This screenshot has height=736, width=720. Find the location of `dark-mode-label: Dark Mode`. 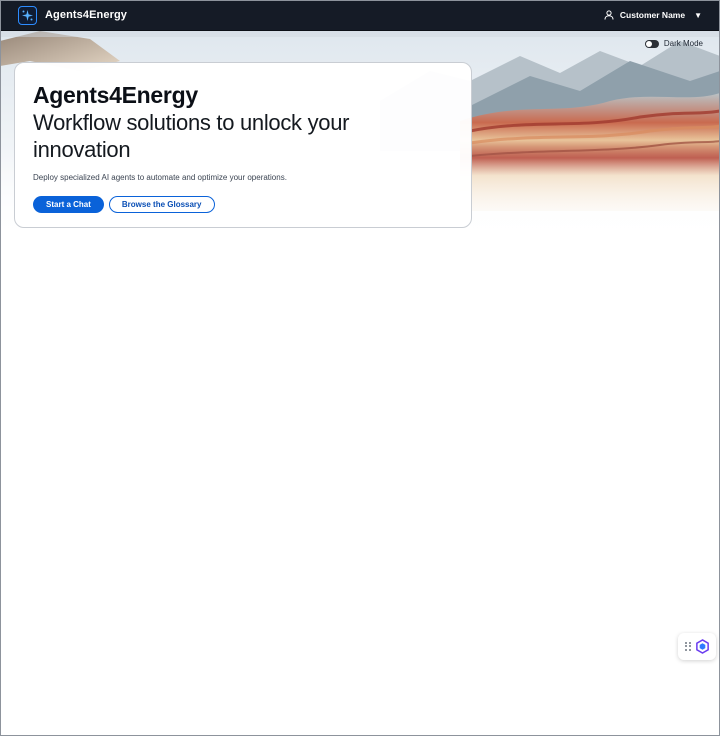

dark-mode-label: Dark Mode is located at coordinates (683, 43).